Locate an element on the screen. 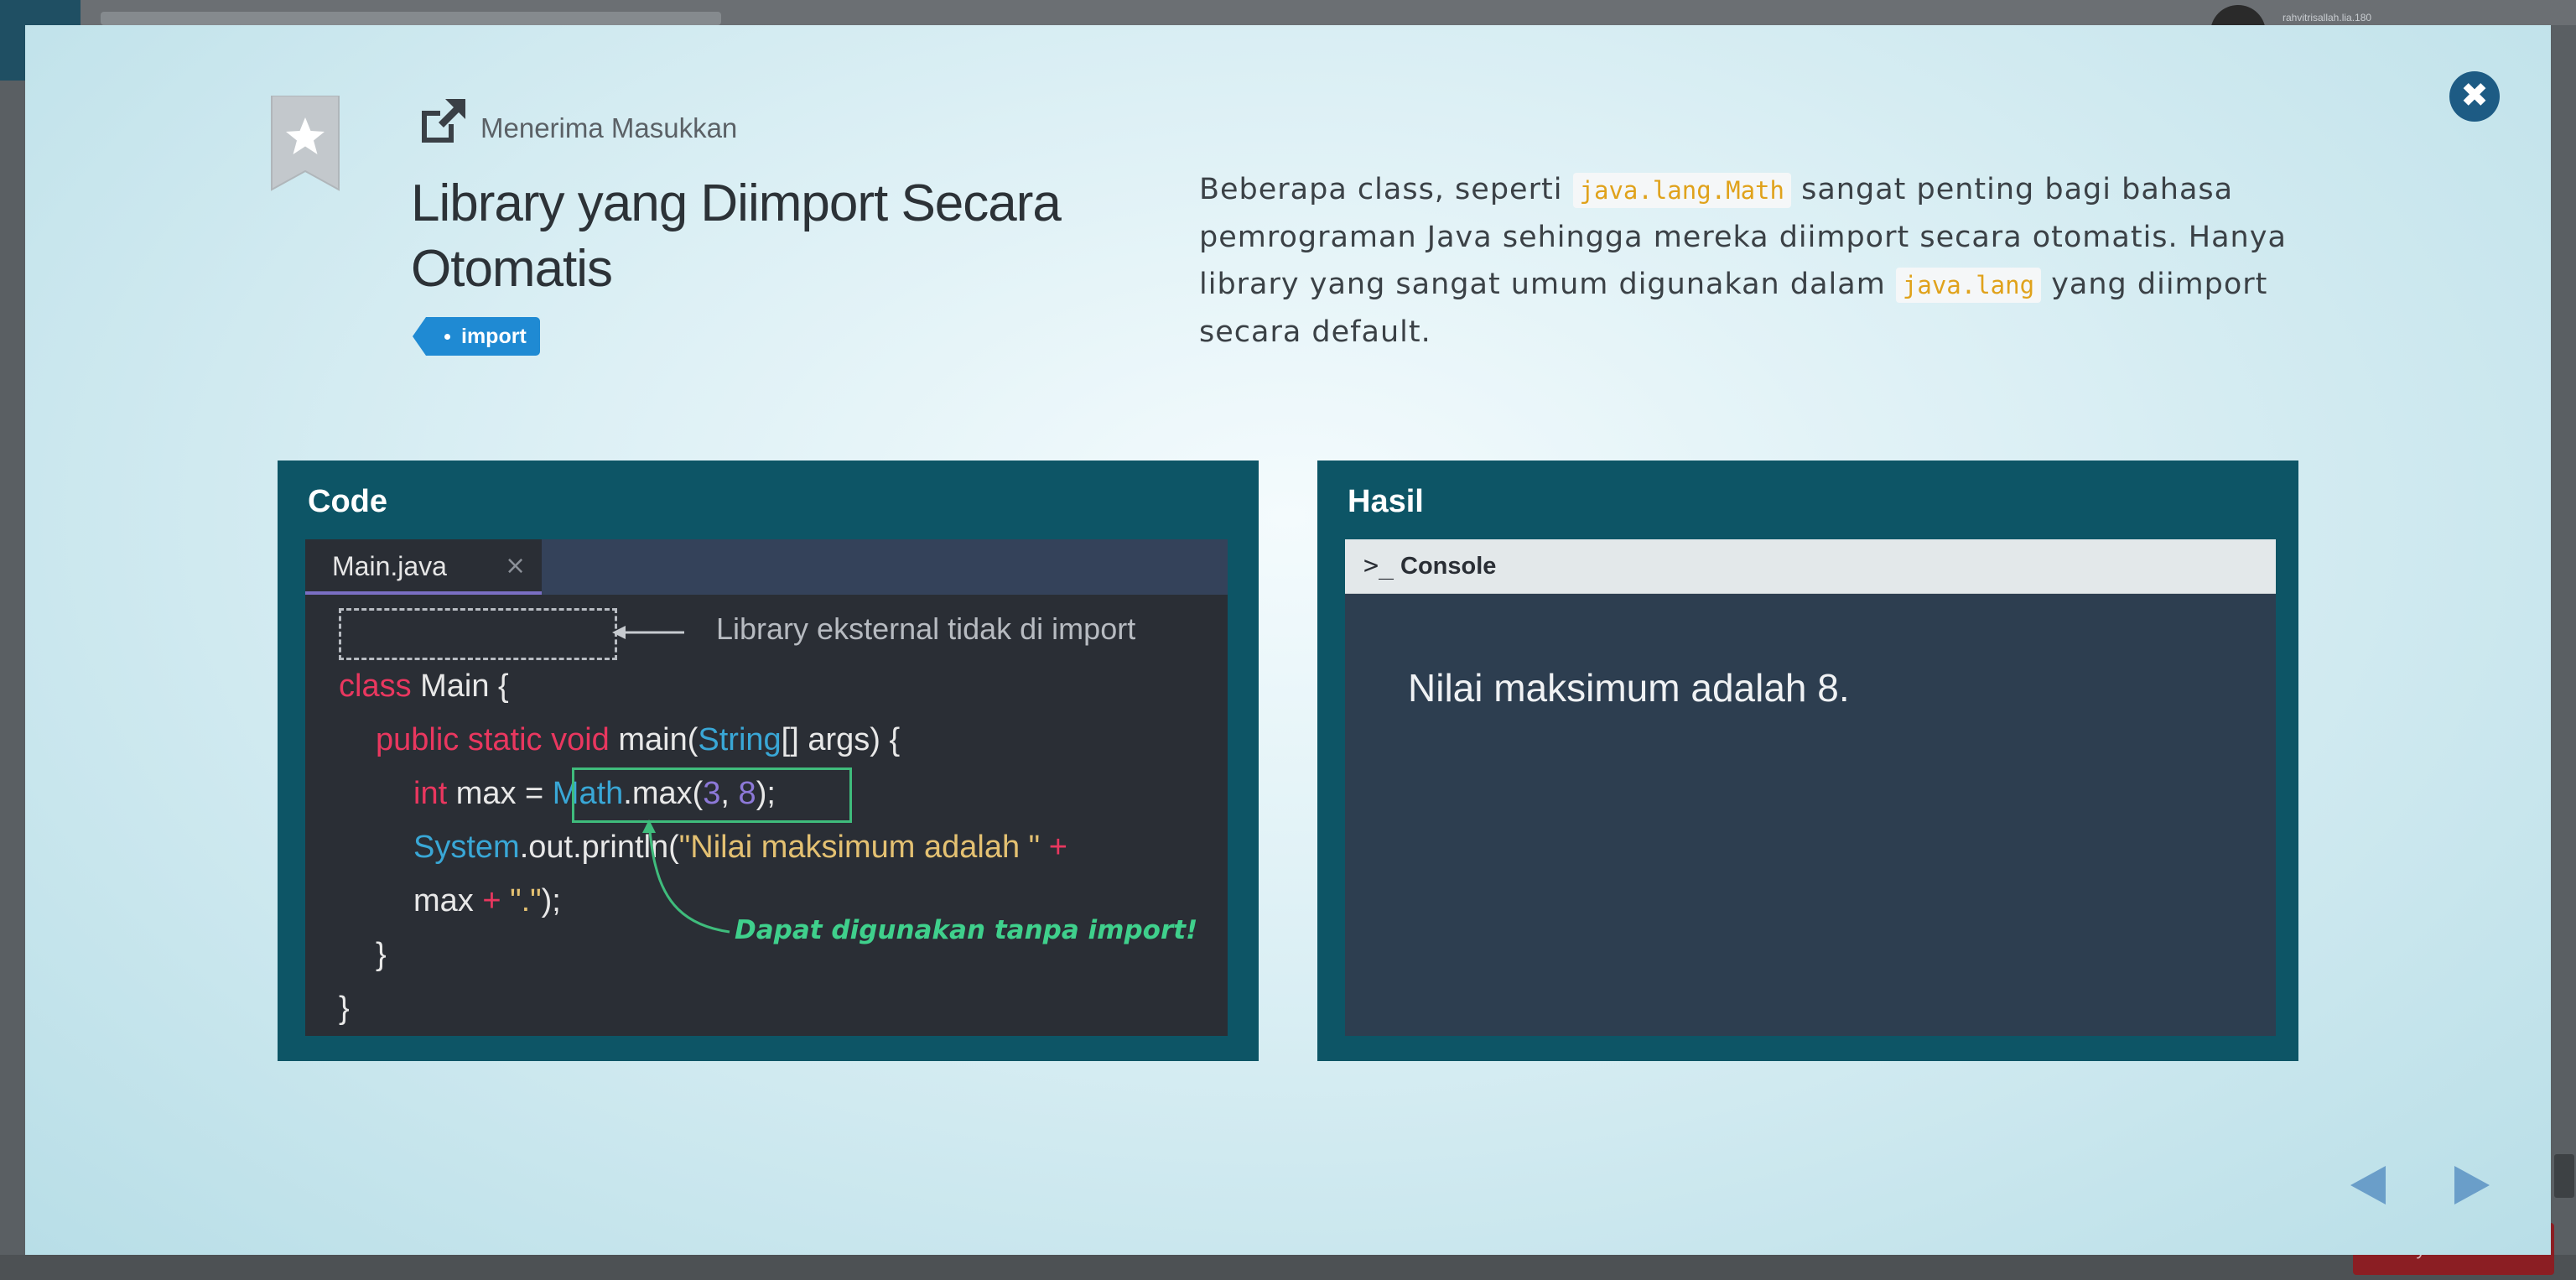 This screenshot has height=1280, width=2576. console-label: Console is located at coordinates (1448, 566).